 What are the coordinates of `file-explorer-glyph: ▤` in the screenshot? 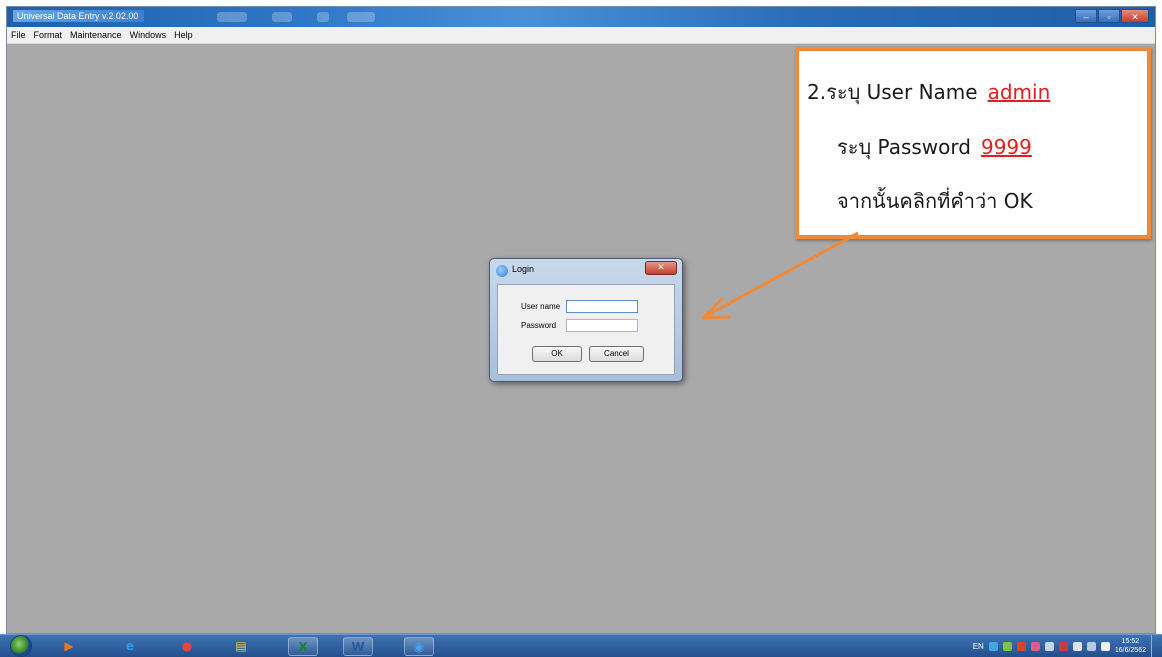 It's located at (241, 646).